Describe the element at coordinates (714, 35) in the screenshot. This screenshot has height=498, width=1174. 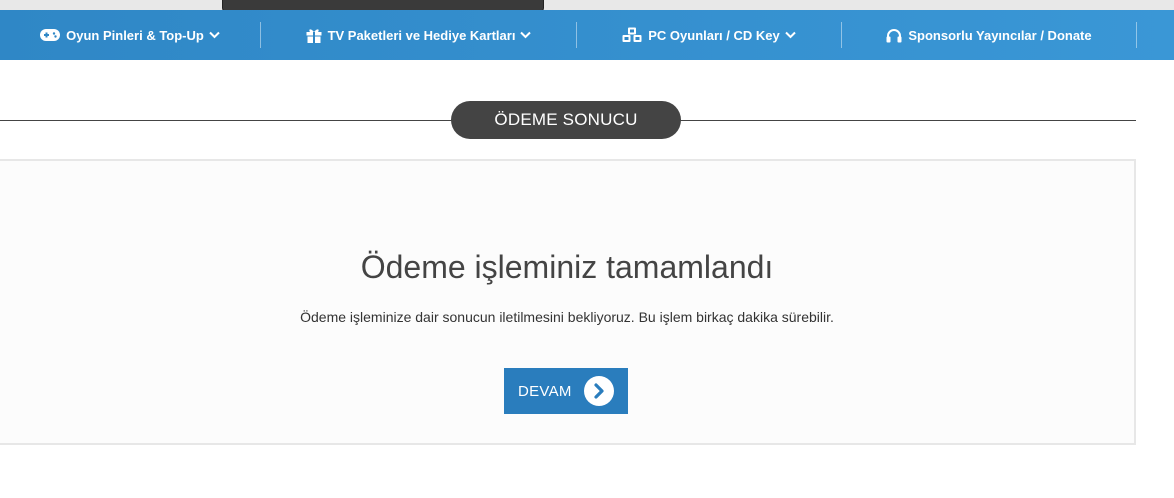
I see `nav-item-label: PC Oyunları / CD Key` at that location.